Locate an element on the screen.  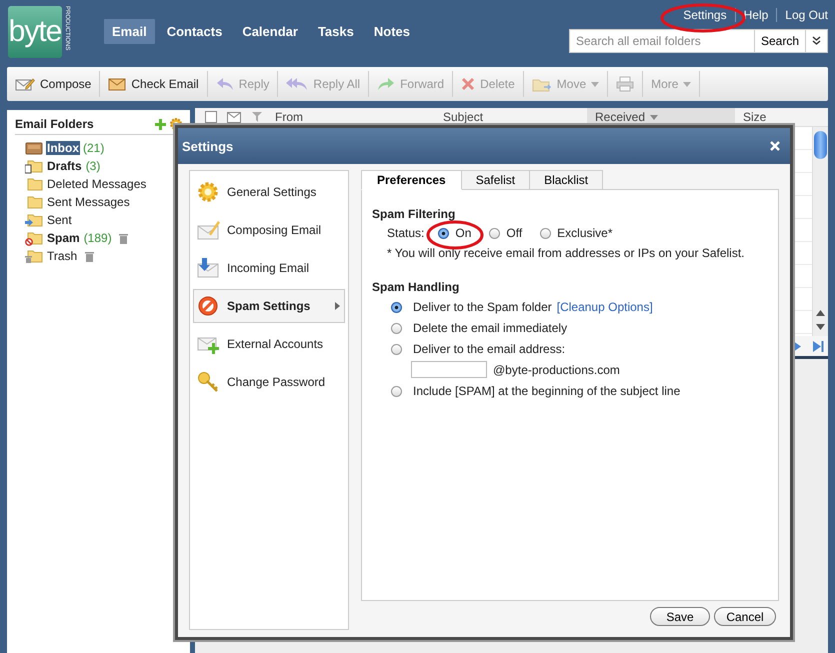
folder-item: Trash is located at coordinates (62, 256).